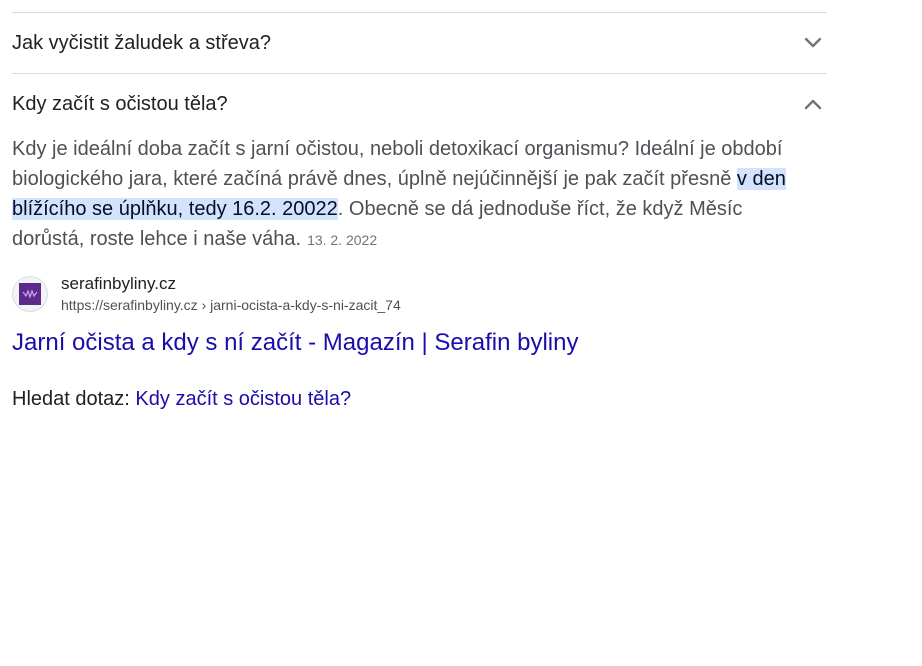  Describe the element at coordinates (243, 399) in the screenshot. I see `search-query-link: Kdy začít s očistou těla?` at that location.